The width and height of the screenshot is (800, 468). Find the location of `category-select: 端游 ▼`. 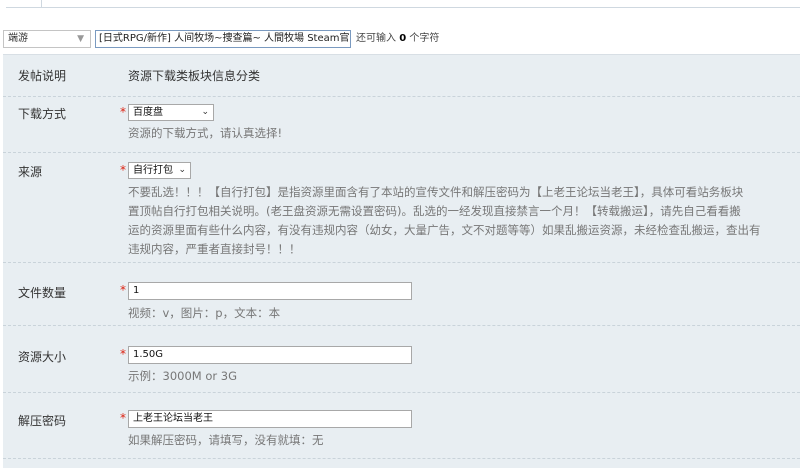

category-select: 端游 ▼ is located at coordinates (47, 39).